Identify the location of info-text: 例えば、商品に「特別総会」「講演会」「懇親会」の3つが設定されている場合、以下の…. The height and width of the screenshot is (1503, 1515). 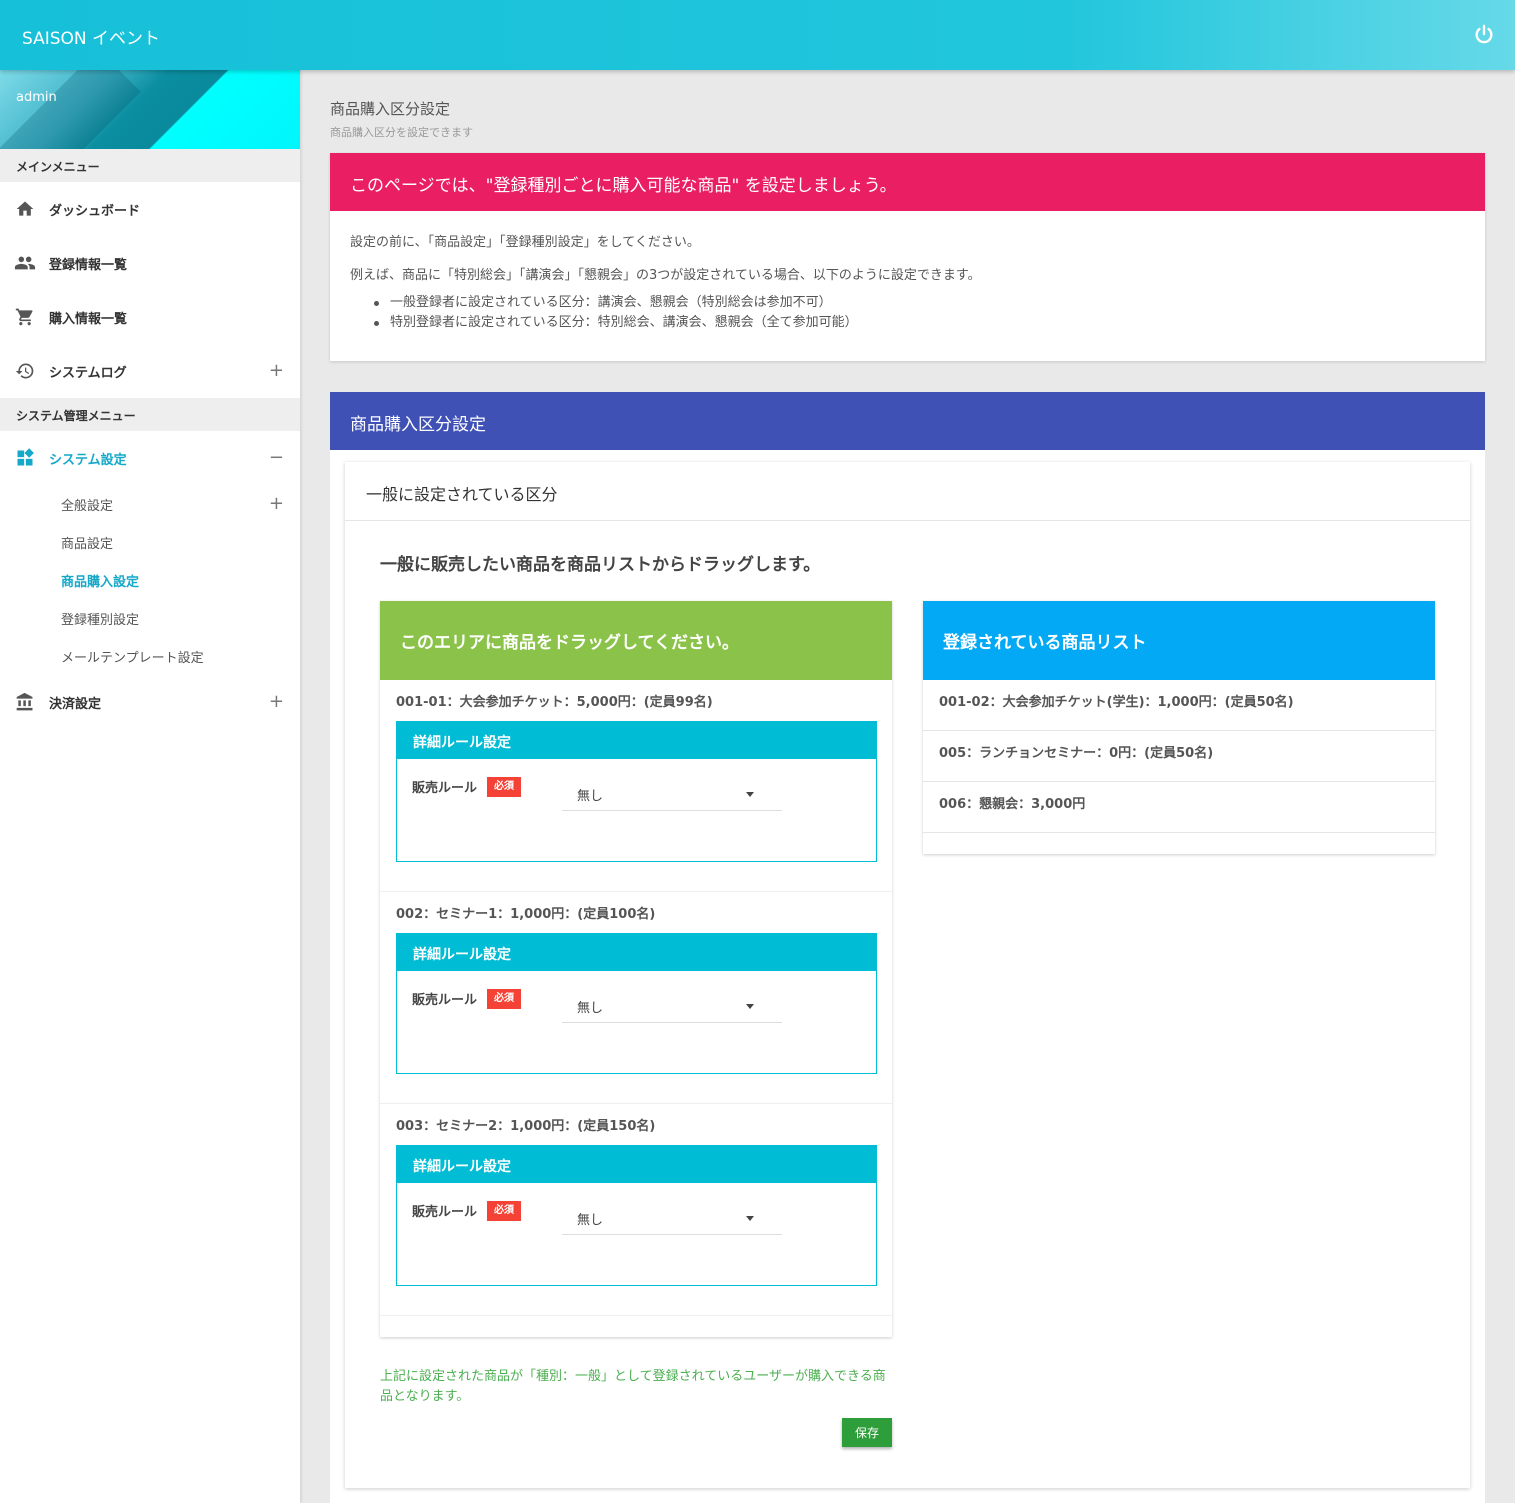
(665, 275).